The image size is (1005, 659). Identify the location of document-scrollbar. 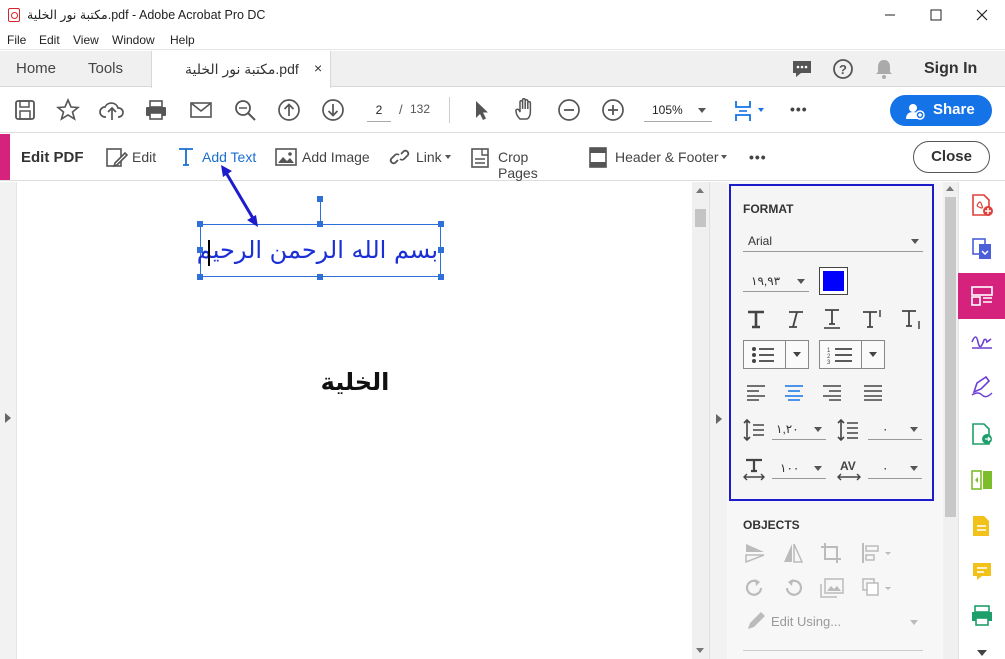
(700, 420).